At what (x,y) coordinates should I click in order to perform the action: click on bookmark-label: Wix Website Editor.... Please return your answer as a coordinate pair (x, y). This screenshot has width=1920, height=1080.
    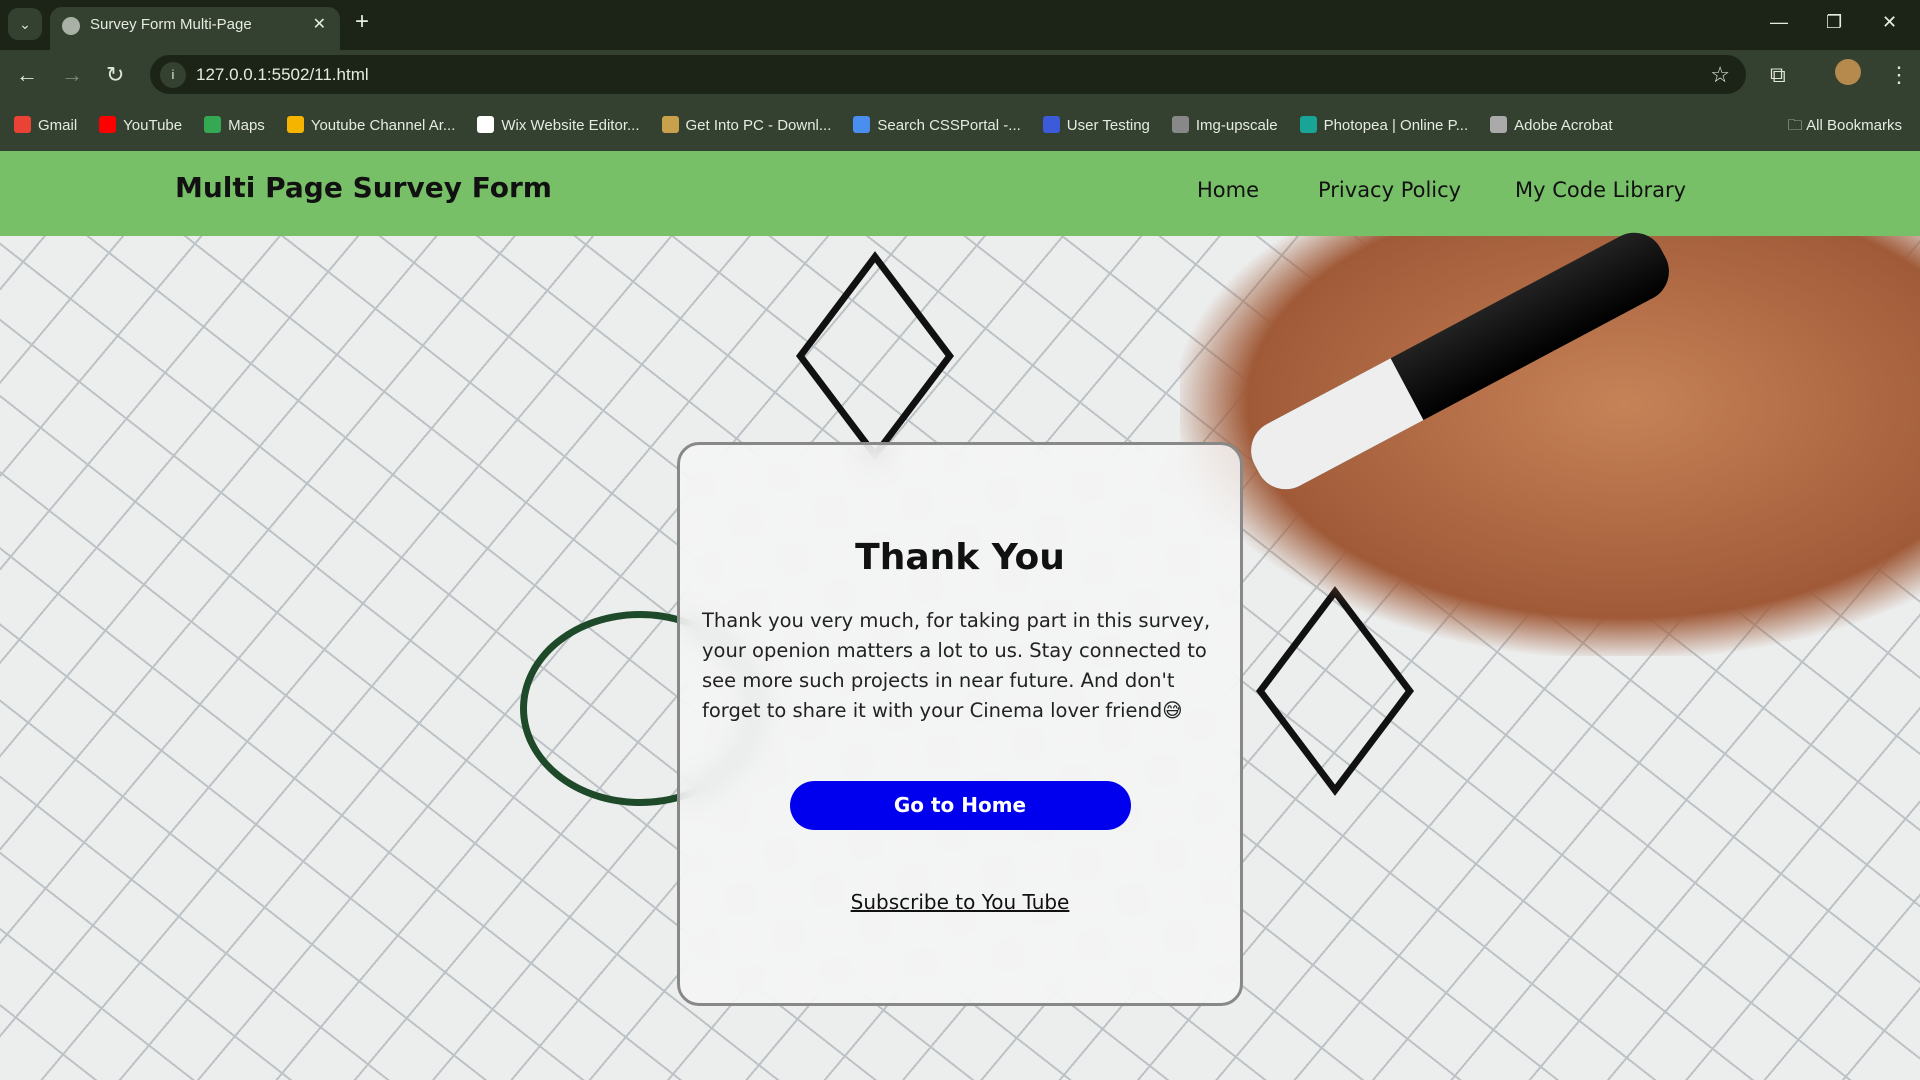
    Looking at the image, I should click on (570, 125).